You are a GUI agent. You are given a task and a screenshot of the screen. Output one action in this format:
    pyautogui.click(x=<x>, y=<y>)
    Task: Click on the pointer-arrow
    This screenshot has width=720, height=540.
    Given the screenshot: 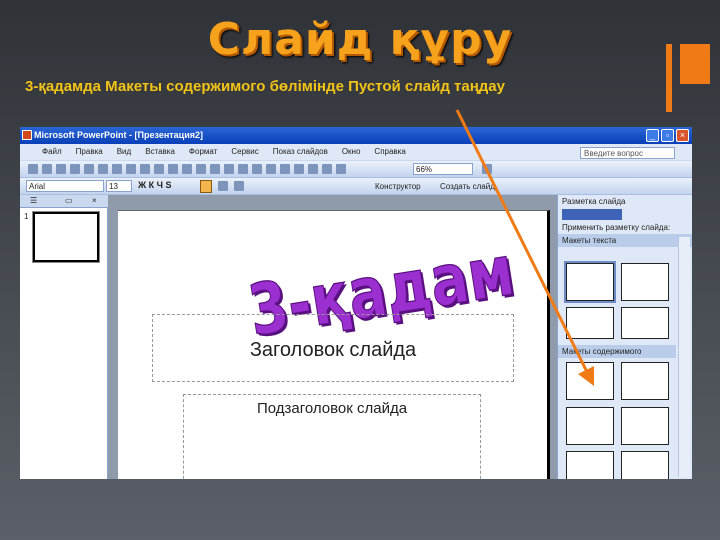 What is the action you would take?
    pyautogui.click(x=525, y=248)
    